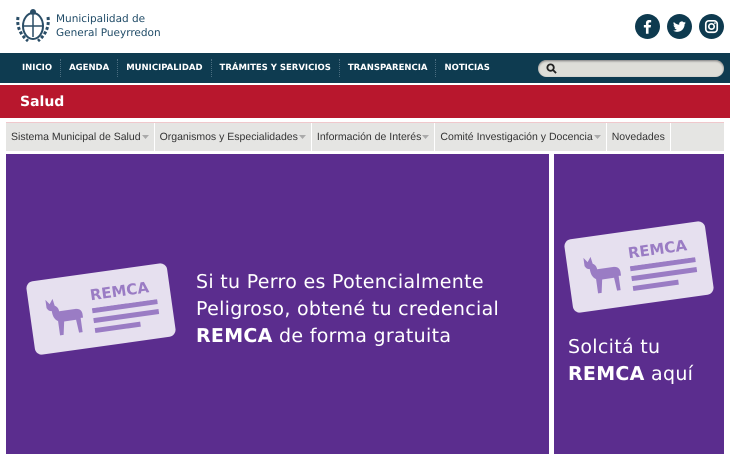  Describe the element at coordinates (233, 137) in the screenshot. I see `sub-nav-item: Organismos y Especialidades` at that location.